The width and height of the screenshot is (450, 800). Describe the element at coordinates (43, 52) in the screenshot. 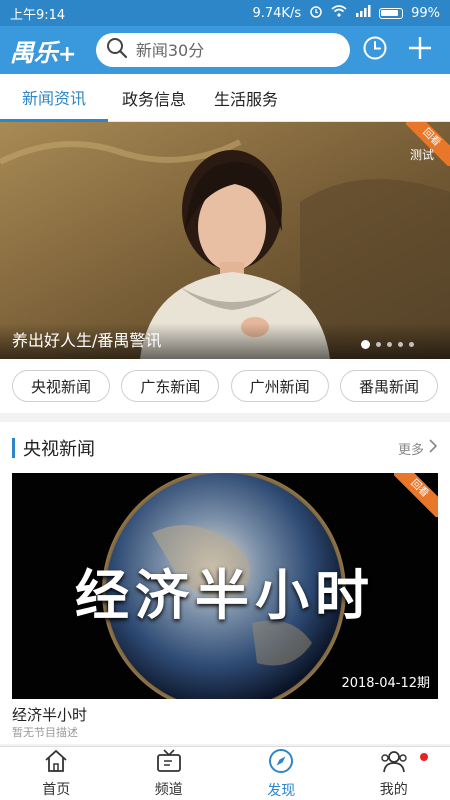

I see `app-logo: 禺乐+` at that location.